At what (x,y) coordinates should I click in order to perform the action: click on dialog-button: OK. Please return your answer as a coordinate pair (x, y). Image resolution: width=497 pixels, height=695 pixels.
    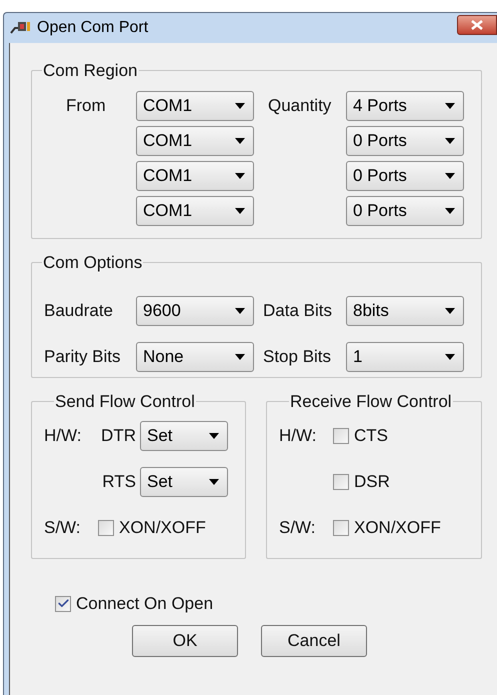
    Looking at the image, I should click on (185, 640).